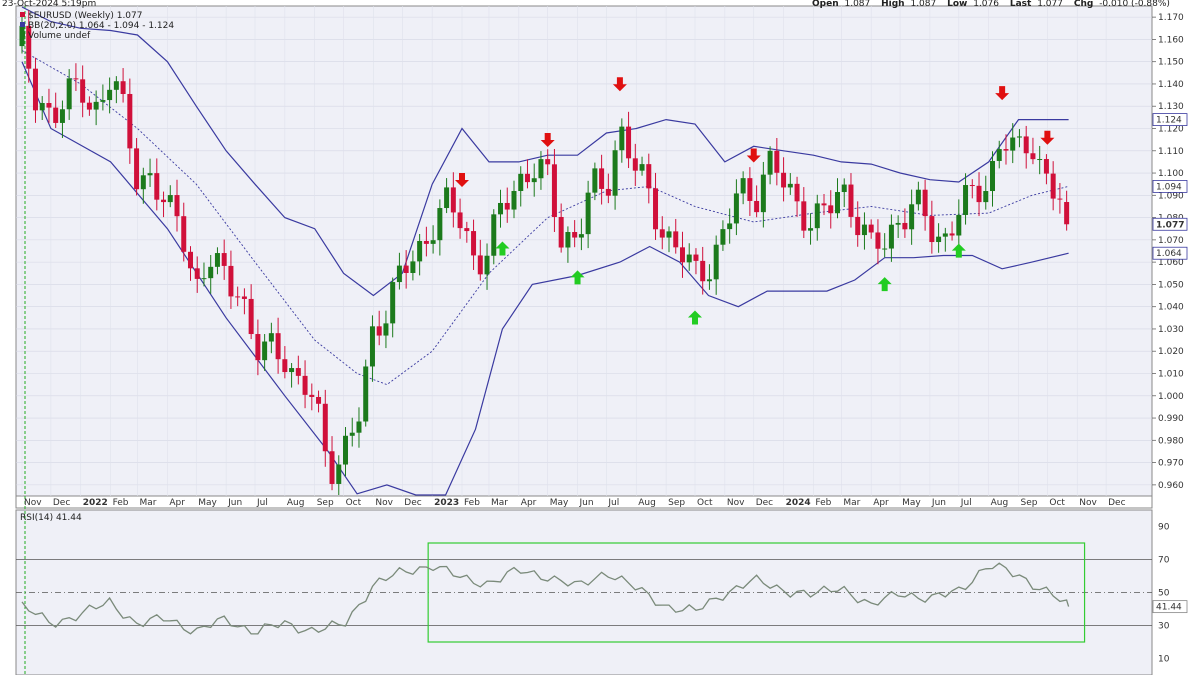 This screenshot has height=675, width=1200. I want to click on chg-value: -0.010 (-0.88%), so click(1134, 4).